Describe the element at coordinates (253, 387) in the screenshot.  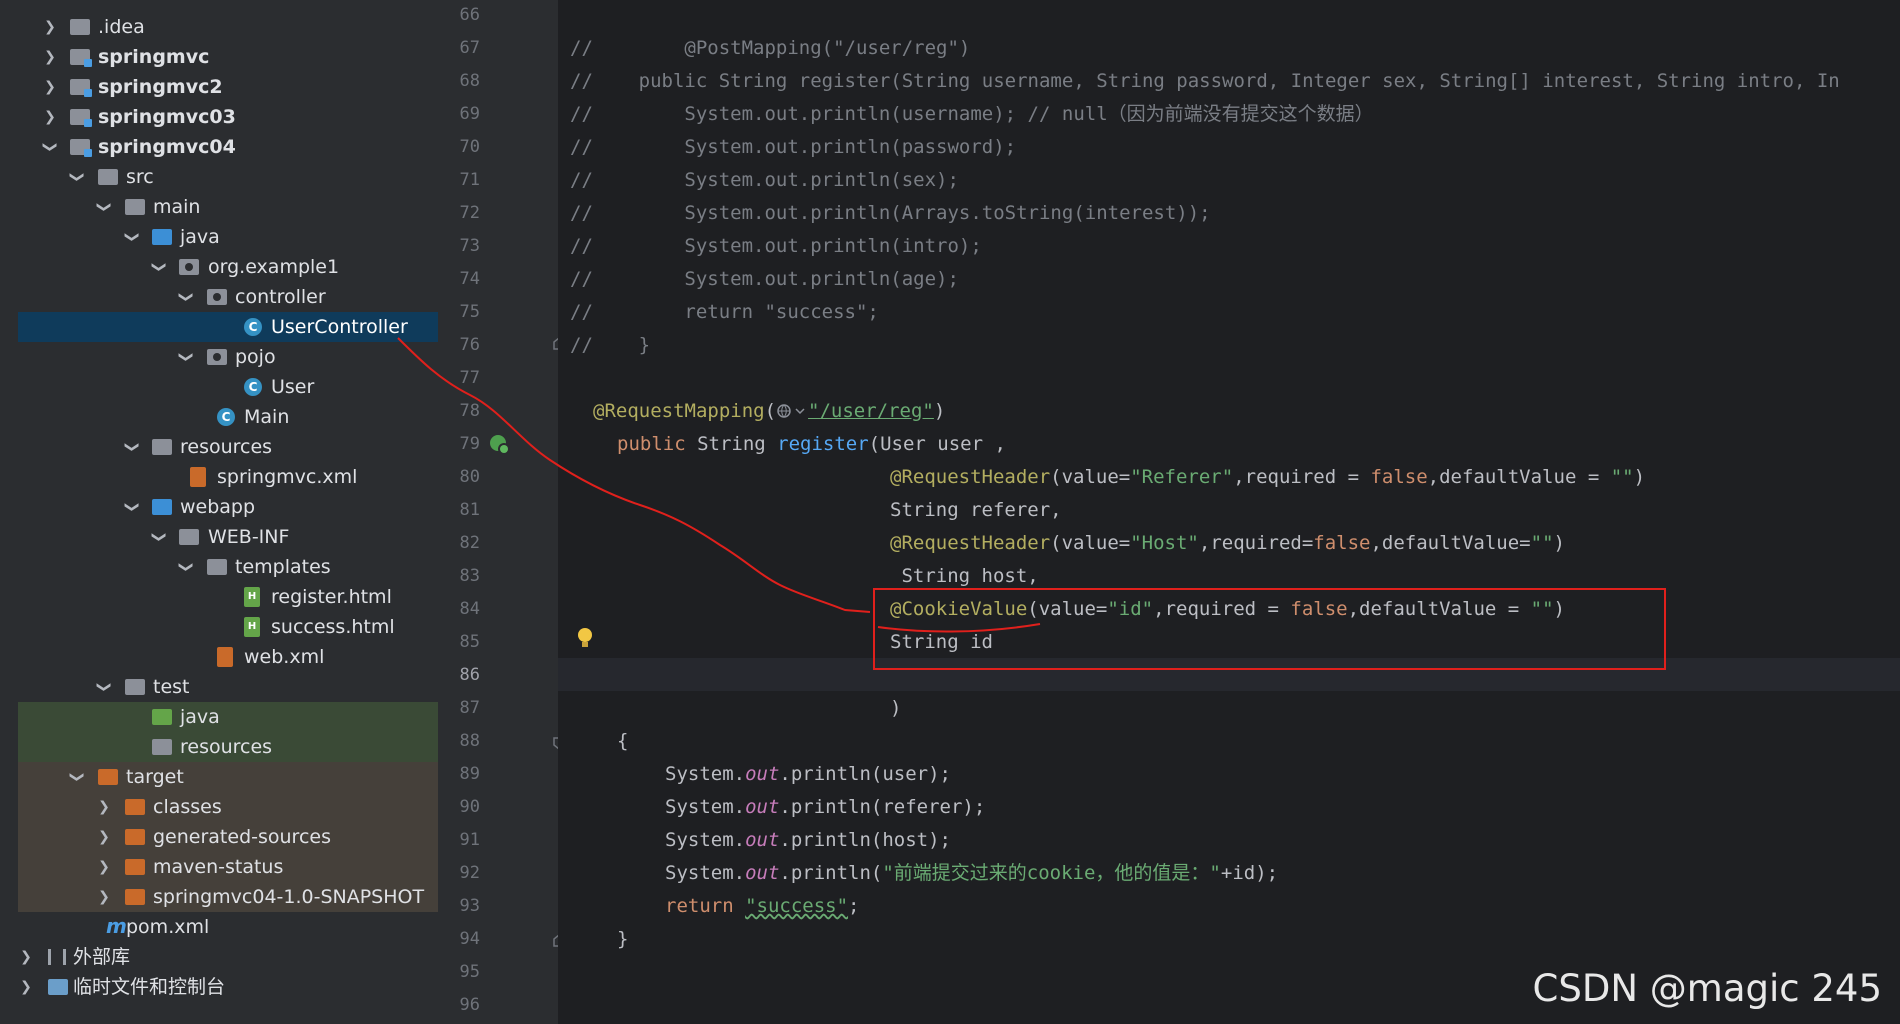
I see `class-icon: C` at that location.